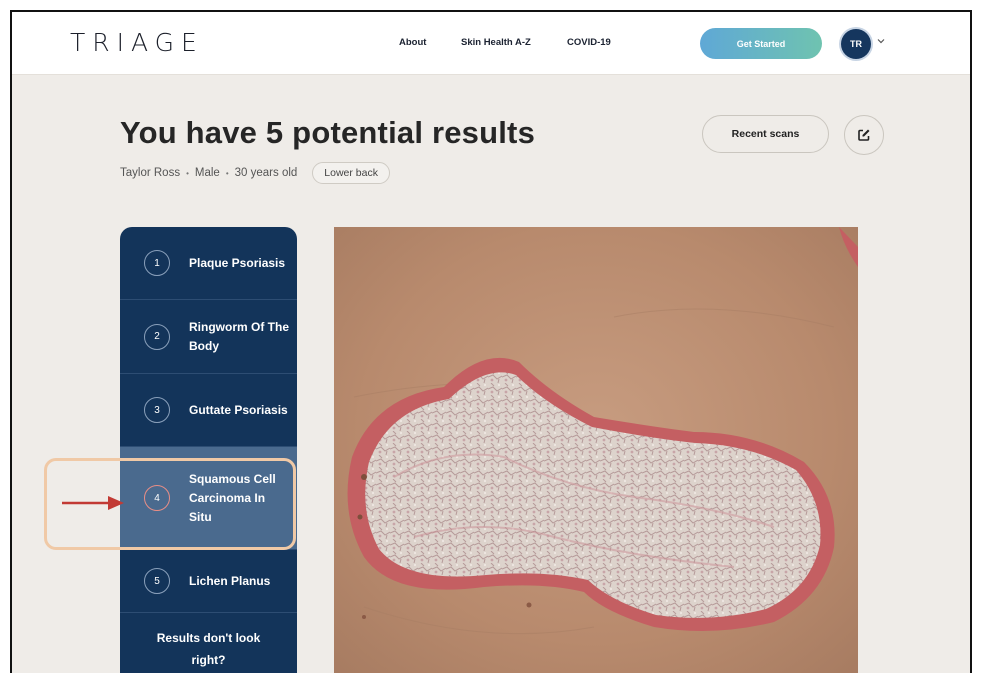 The height and width of the screenshot is (673, 982). I want to click on avatar: TR, so click(856, 44).